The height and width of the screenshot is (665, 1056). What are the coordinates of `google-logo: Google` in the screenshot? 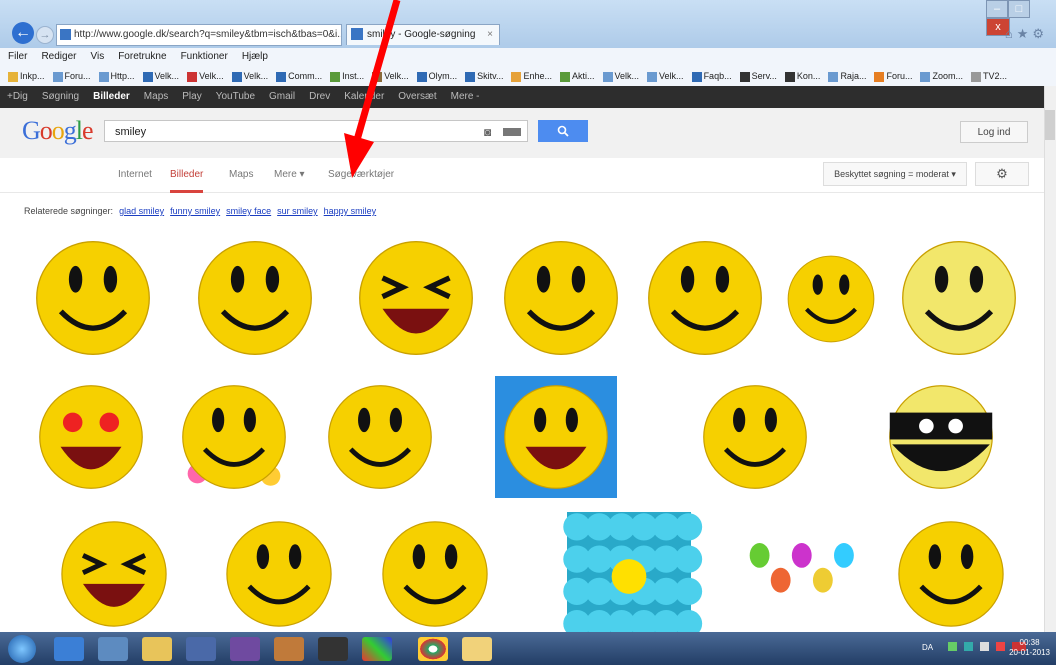 It's located at (58, 131).